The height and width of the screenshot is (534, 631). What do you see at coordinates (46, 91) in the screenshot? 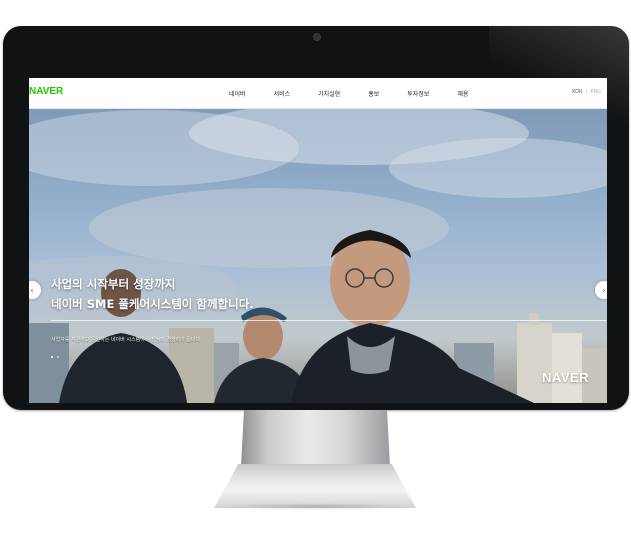
I see `naver-logo: NAVER` at bounding box center [46, 91].